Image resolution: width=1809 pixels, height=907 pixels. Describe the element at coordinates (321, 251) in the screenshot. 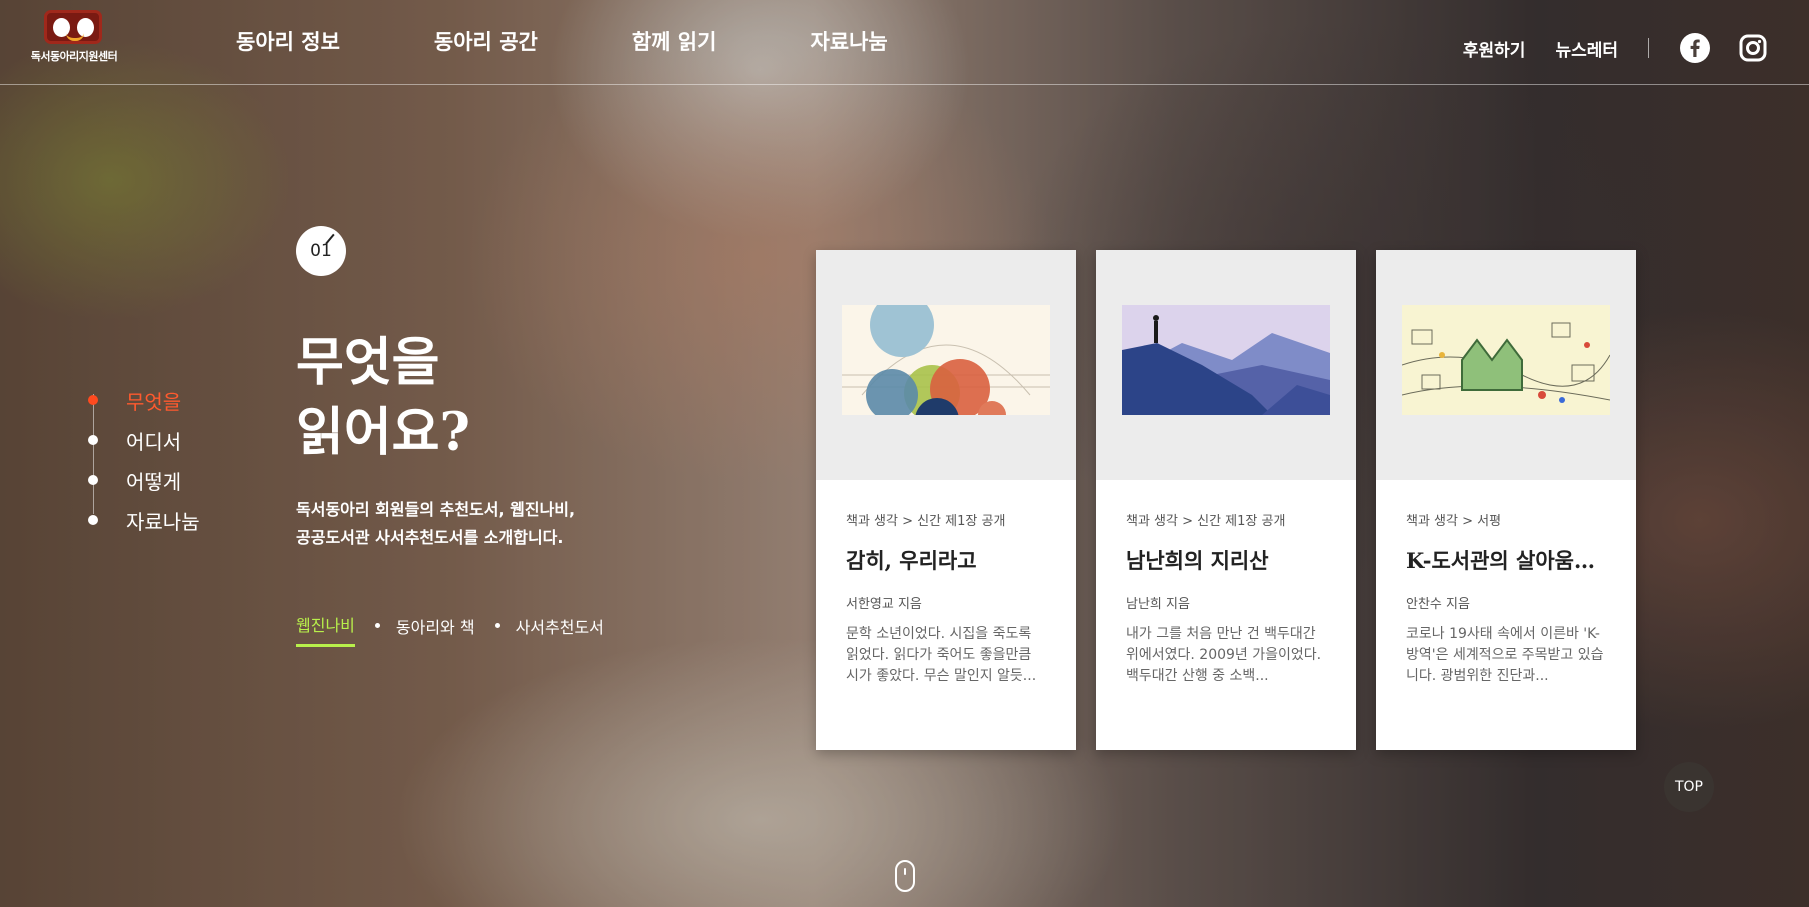

I see `section-number-badge: 01` at that location.